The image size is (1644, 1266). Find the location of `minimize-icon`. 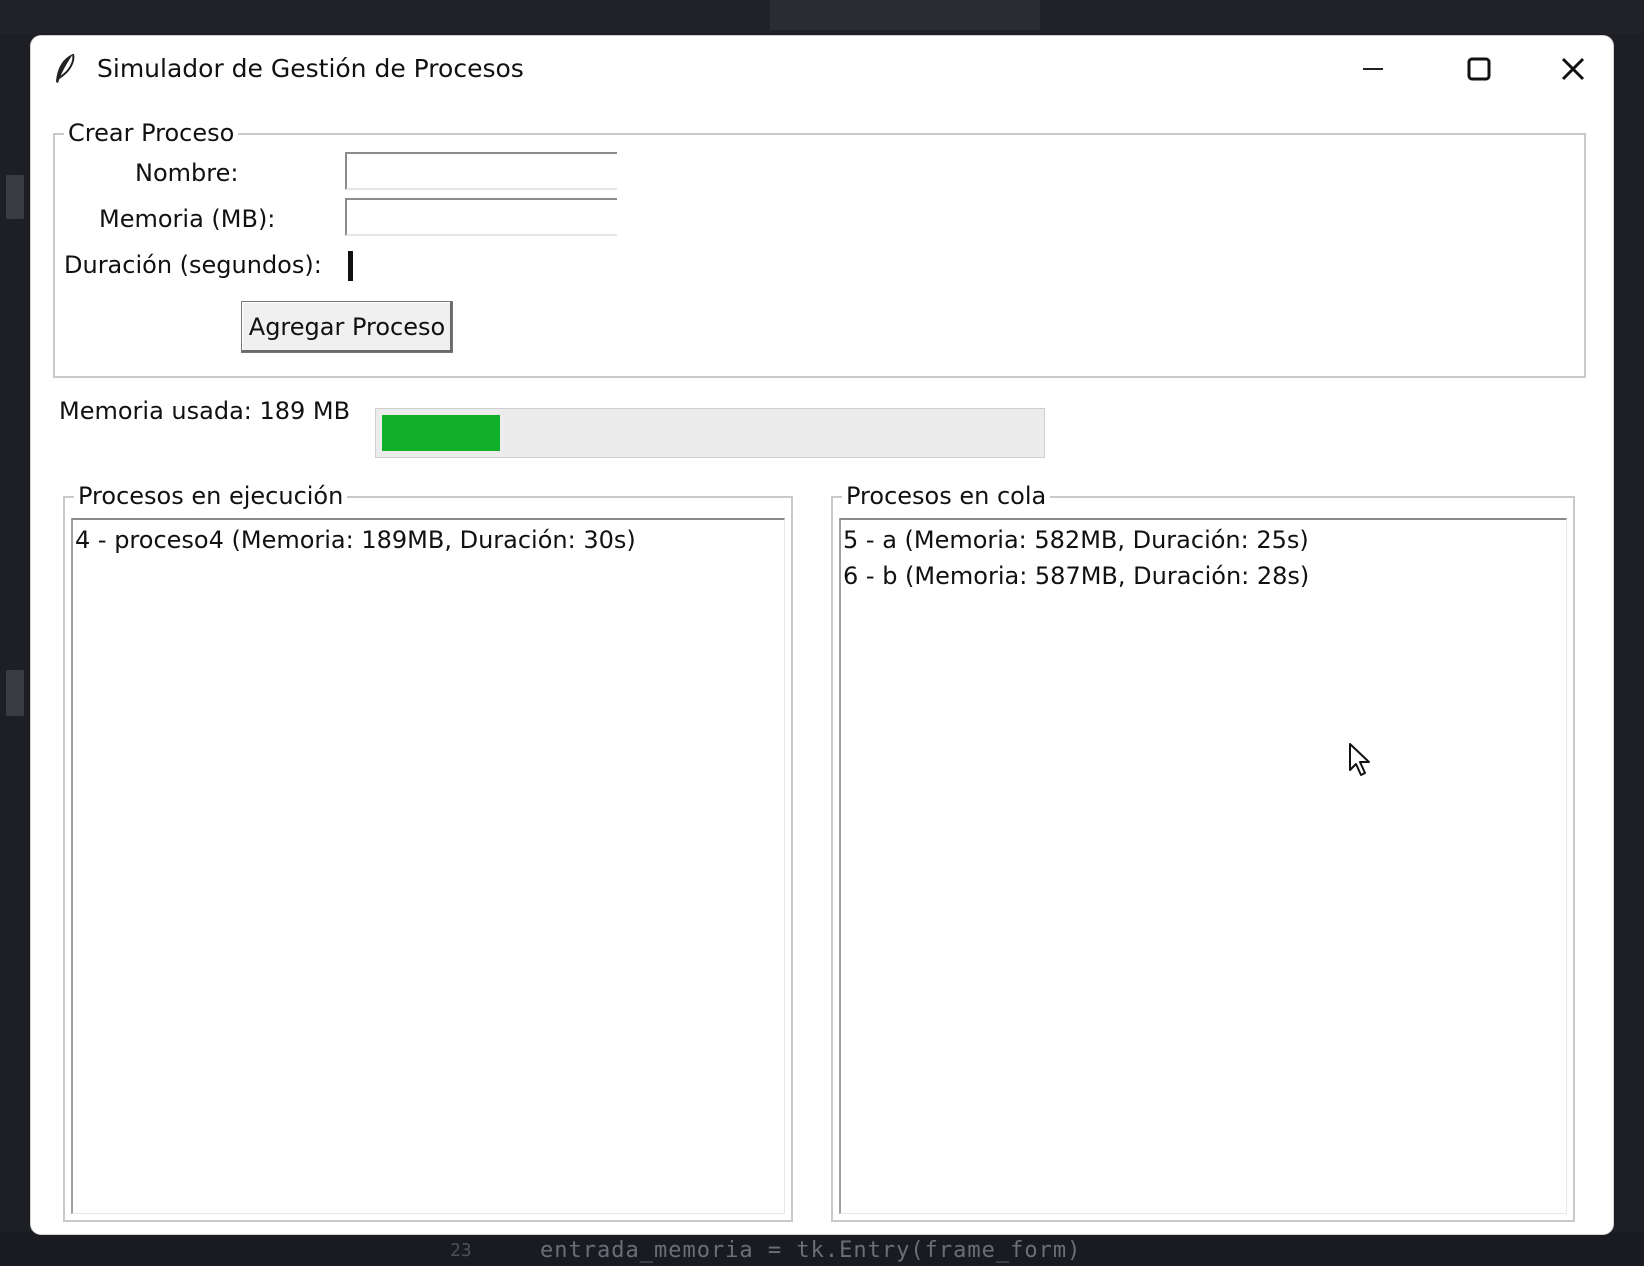

minimize-icon is located at coordinates (1373, 69).